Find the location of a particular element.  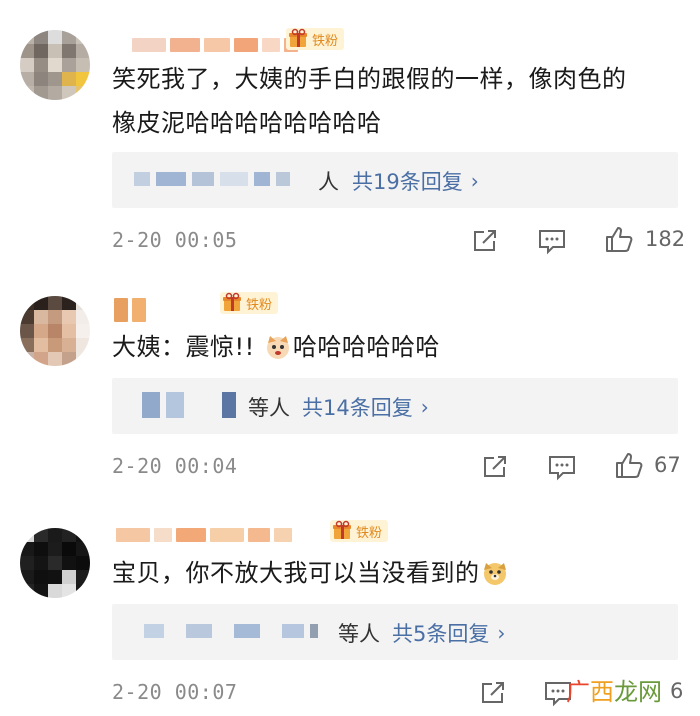

comment-text: 大姨：震惊!! 哈哈哈哈哈哈 is located at coordinates (276, 347).